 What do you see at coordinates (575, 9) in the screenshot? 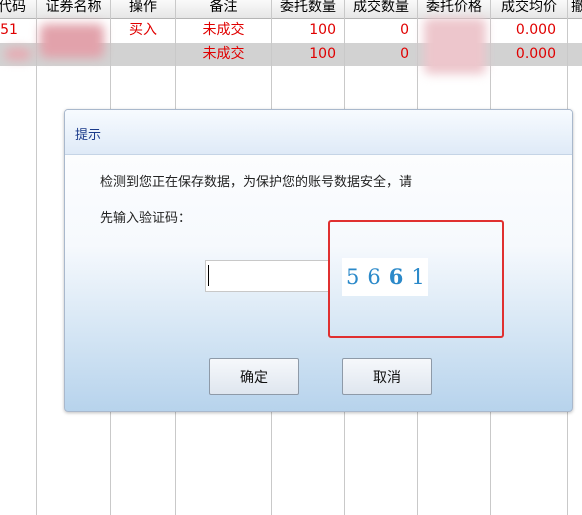
I see `header-cancel: 撤` at bounding box center [575, 9].